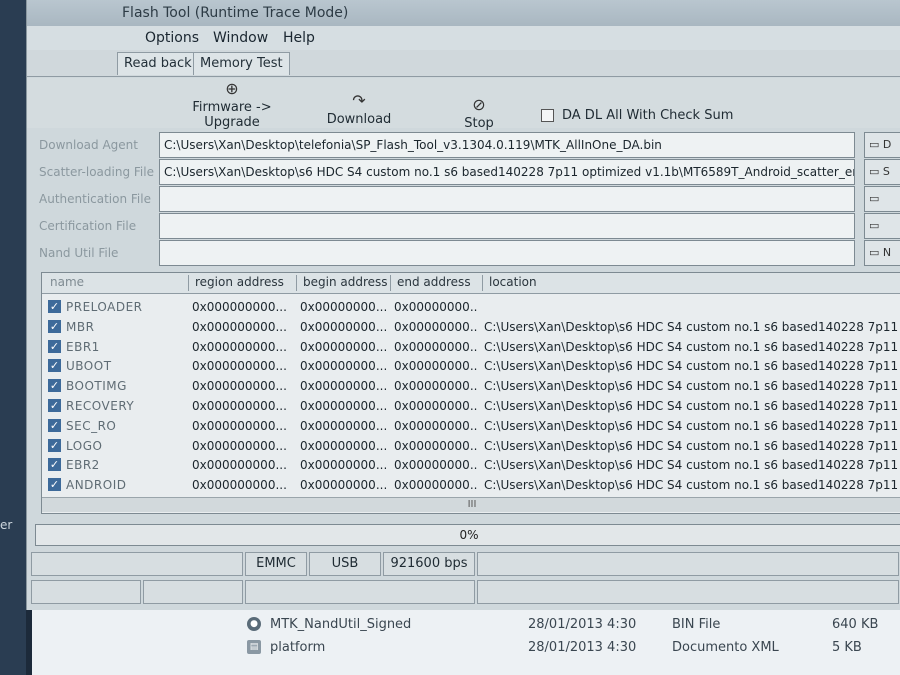 The height and width of the screenshot is (675, 900). I want to click on nand-util-file-row: Nand Util File ▭ N, so click(469, 253).